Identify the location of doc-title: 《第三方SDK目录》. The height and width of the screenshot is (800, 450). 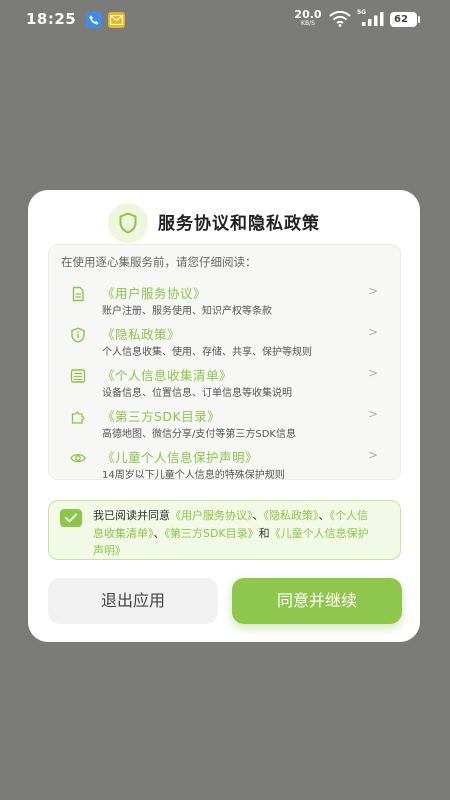
(161, 416).